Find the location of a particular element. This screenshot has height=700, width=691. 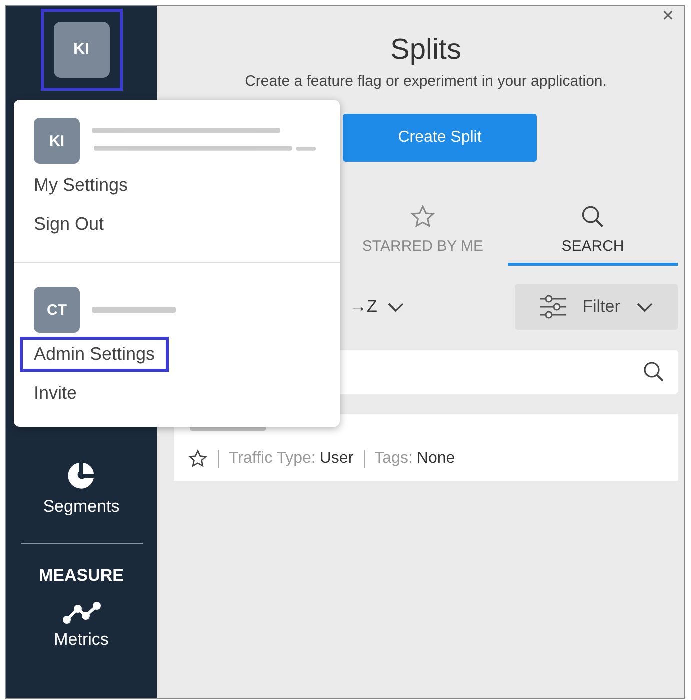

avatar-button: KI is located at coordinates (82, 50).